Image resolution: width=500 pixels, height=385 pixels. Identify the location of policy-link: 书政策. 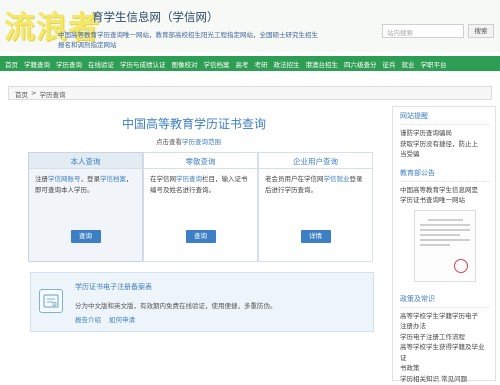
(444, 368).